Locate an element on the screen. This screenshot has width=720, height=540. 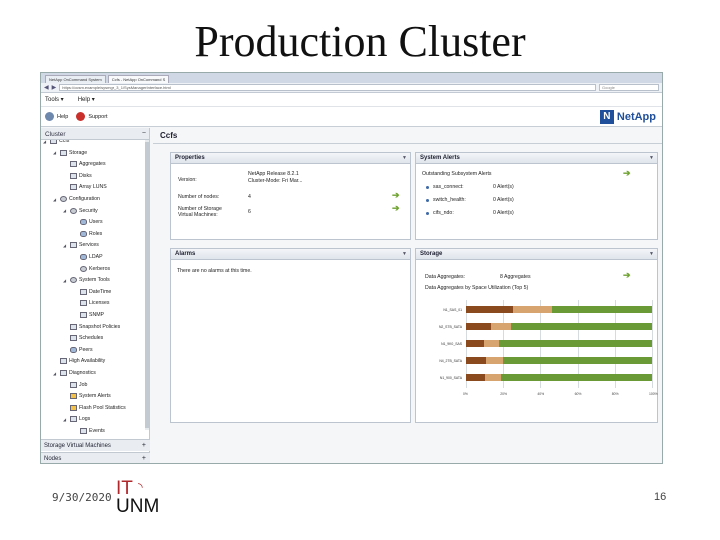
browser-tab-2: Ccfs - NetApp OnCommand S is located at coordinates (138, 79).